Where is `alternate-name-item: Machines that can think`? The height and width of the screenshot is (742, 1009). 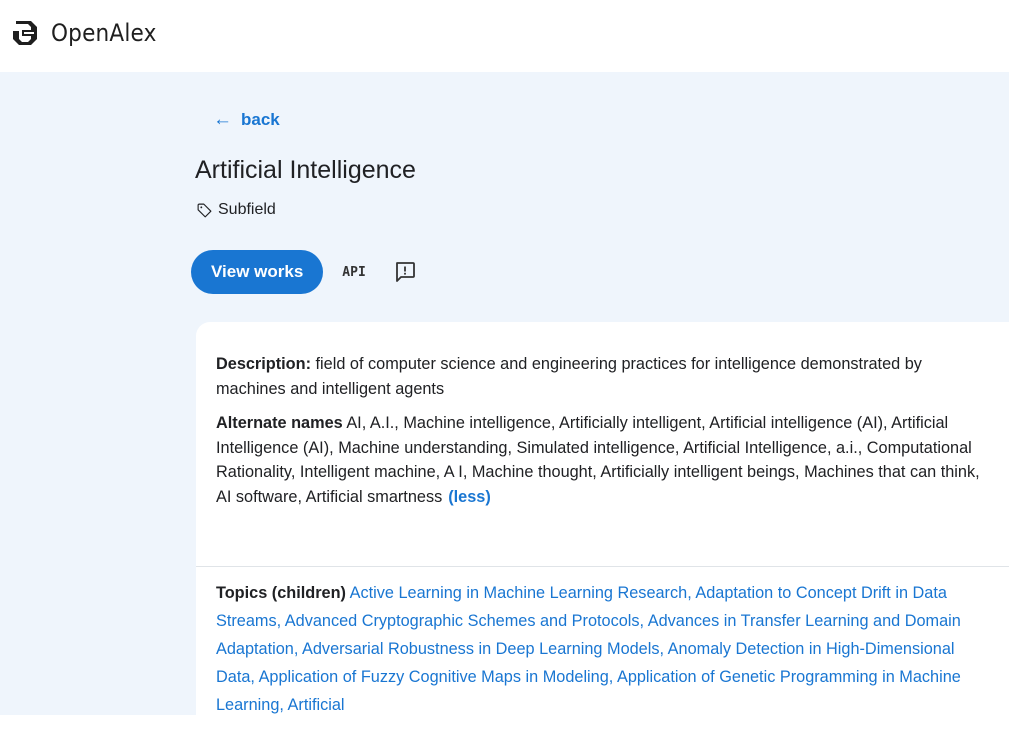
alternate-name-item: Machines that can think is located at coordinates (890, 472).